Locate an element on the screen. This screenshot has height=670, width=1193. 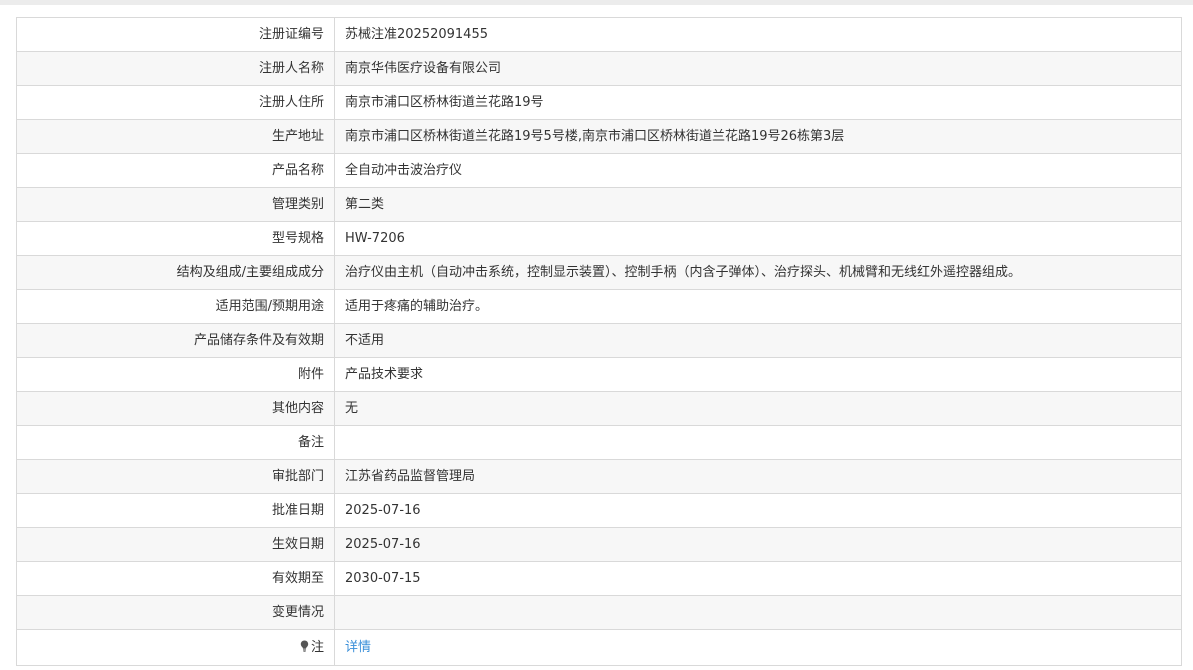
row-intended-use: 适用范围/预期用途 适用于疼痛的辅助治疗。 is located at coordinates (599, 307).